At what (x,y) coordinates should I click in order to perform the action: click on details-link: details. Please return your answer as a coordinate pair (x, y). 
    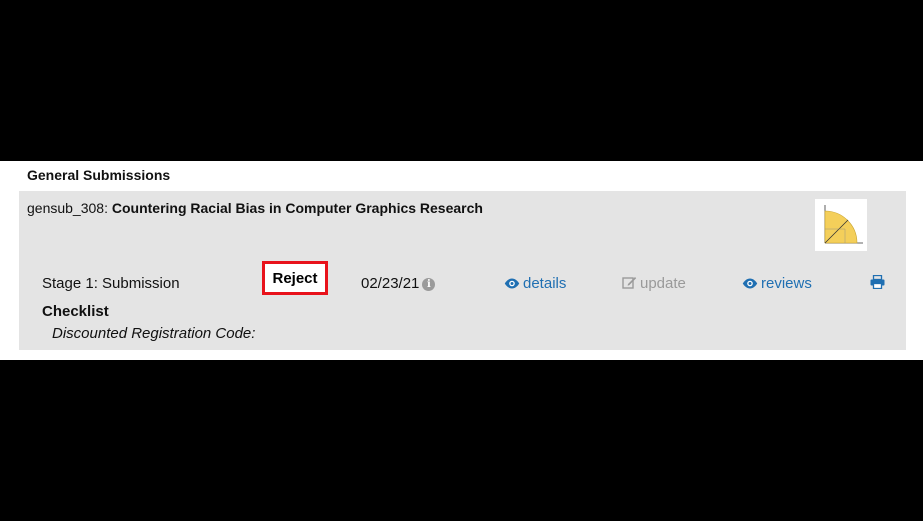
    Looking at the image, I should click on (535, 283).